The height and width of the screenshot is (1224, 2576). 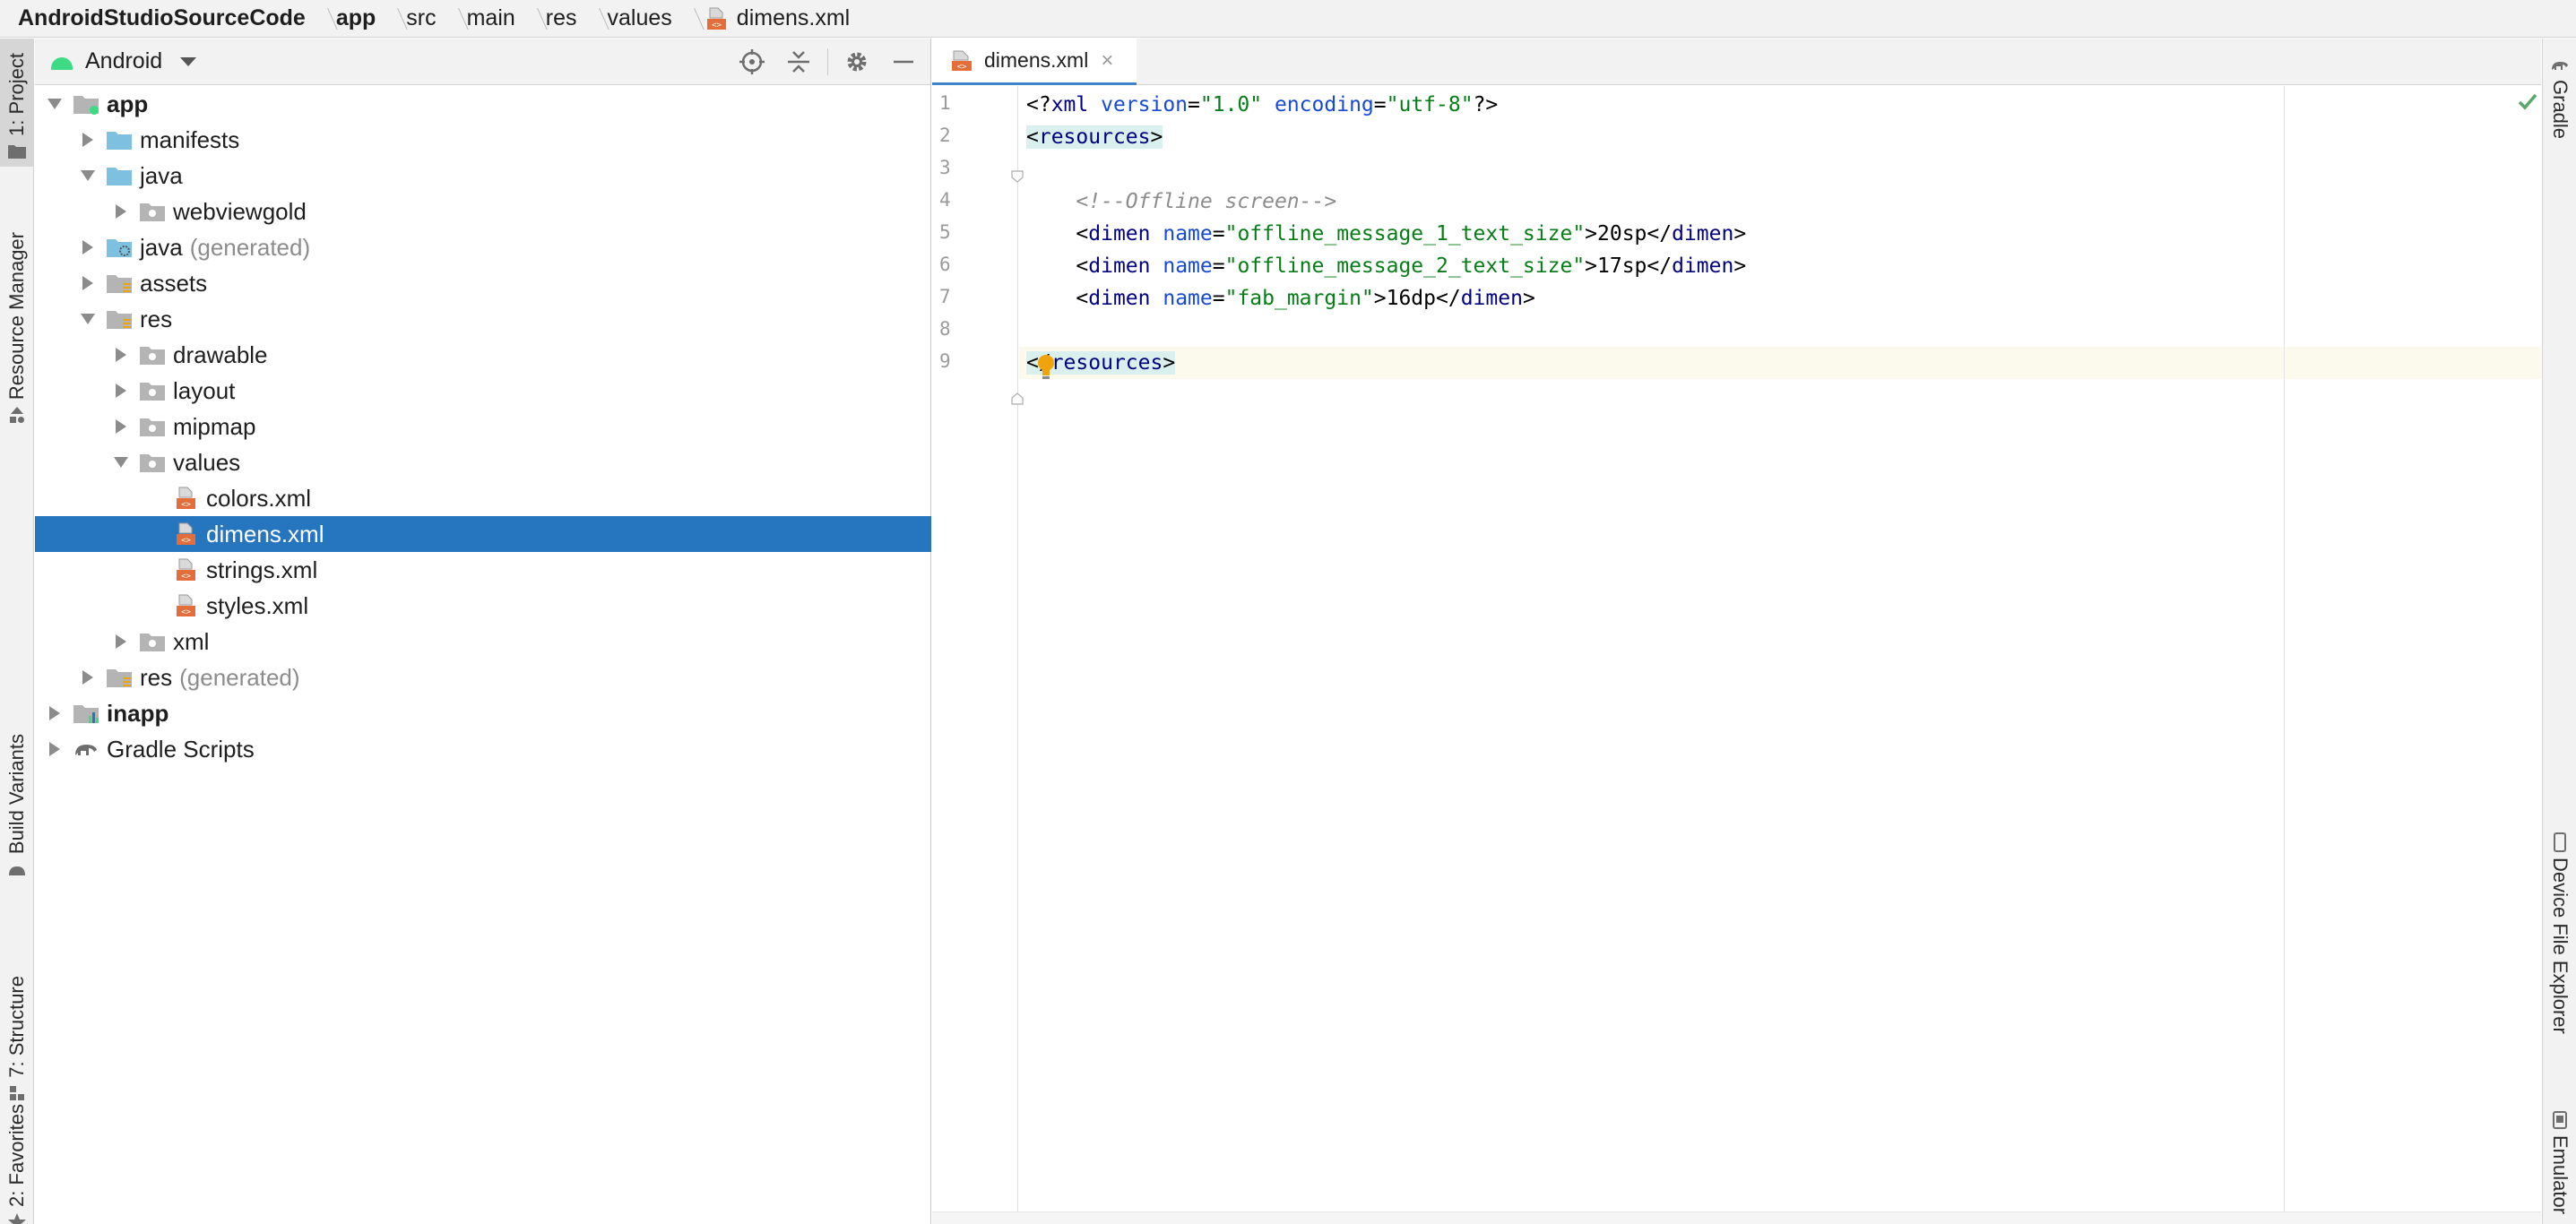 I want to click on project-header-toolbar, so click(x=822, y=62).